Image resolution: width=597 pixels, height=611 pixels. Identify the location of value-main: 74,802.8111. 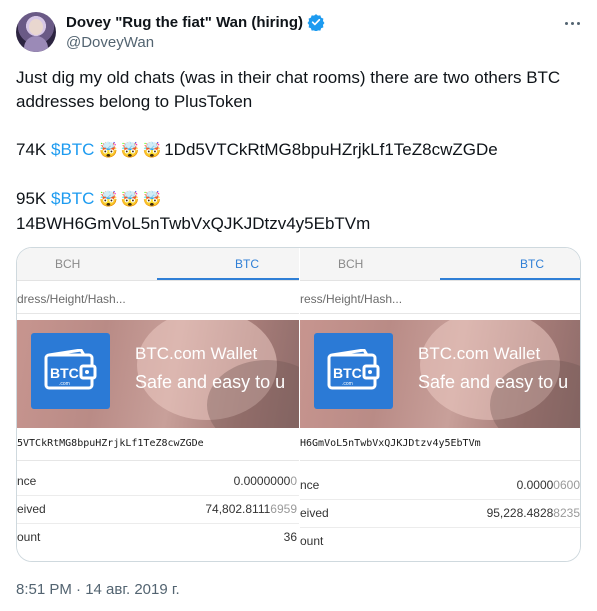
(238, 509).